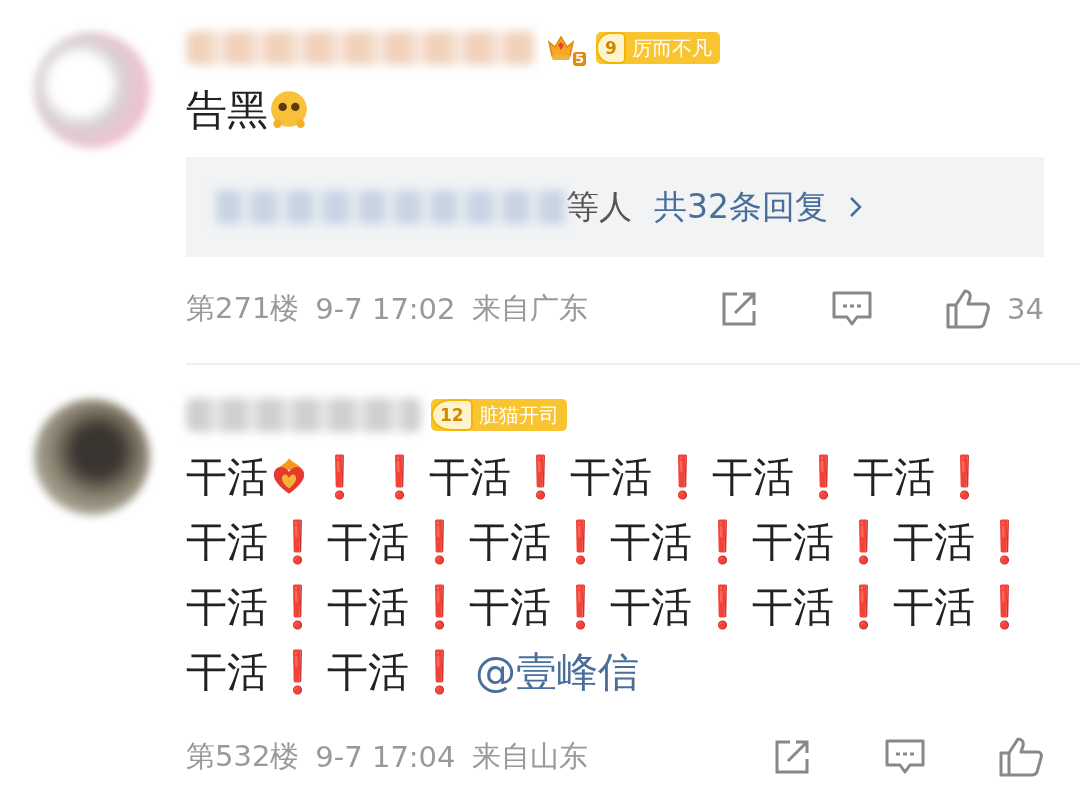 The width and height of the screenshot is (1080, 811). Describe the element at coordinates (385, 309) in the screenshot. I see `comment-time: 9-7 17:02` at that location.